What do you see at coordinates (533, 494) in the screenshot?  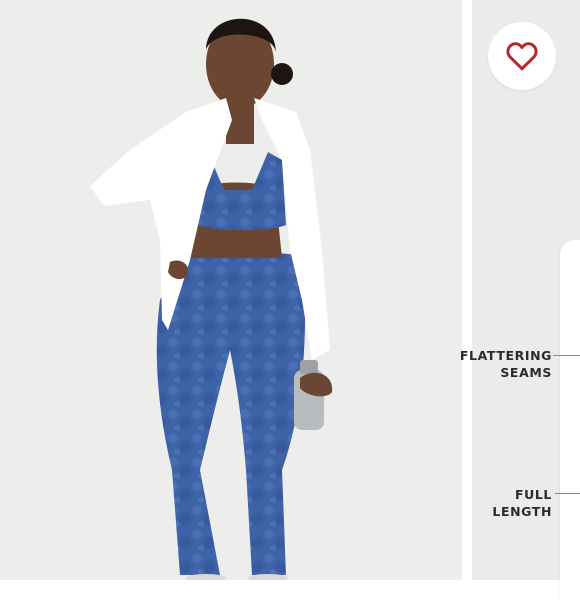 I see `callout-line: FULL` at bounding box center [533, 494].